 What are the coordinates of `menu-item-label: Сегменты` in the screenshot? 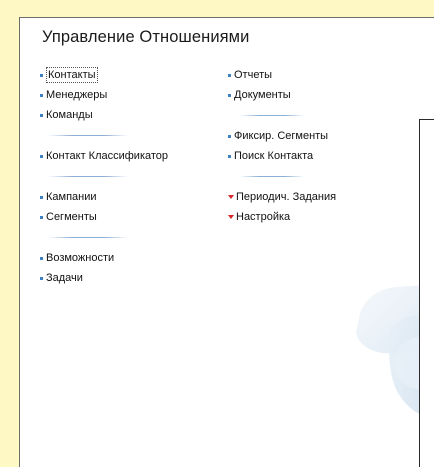 It's located at (71, 217).